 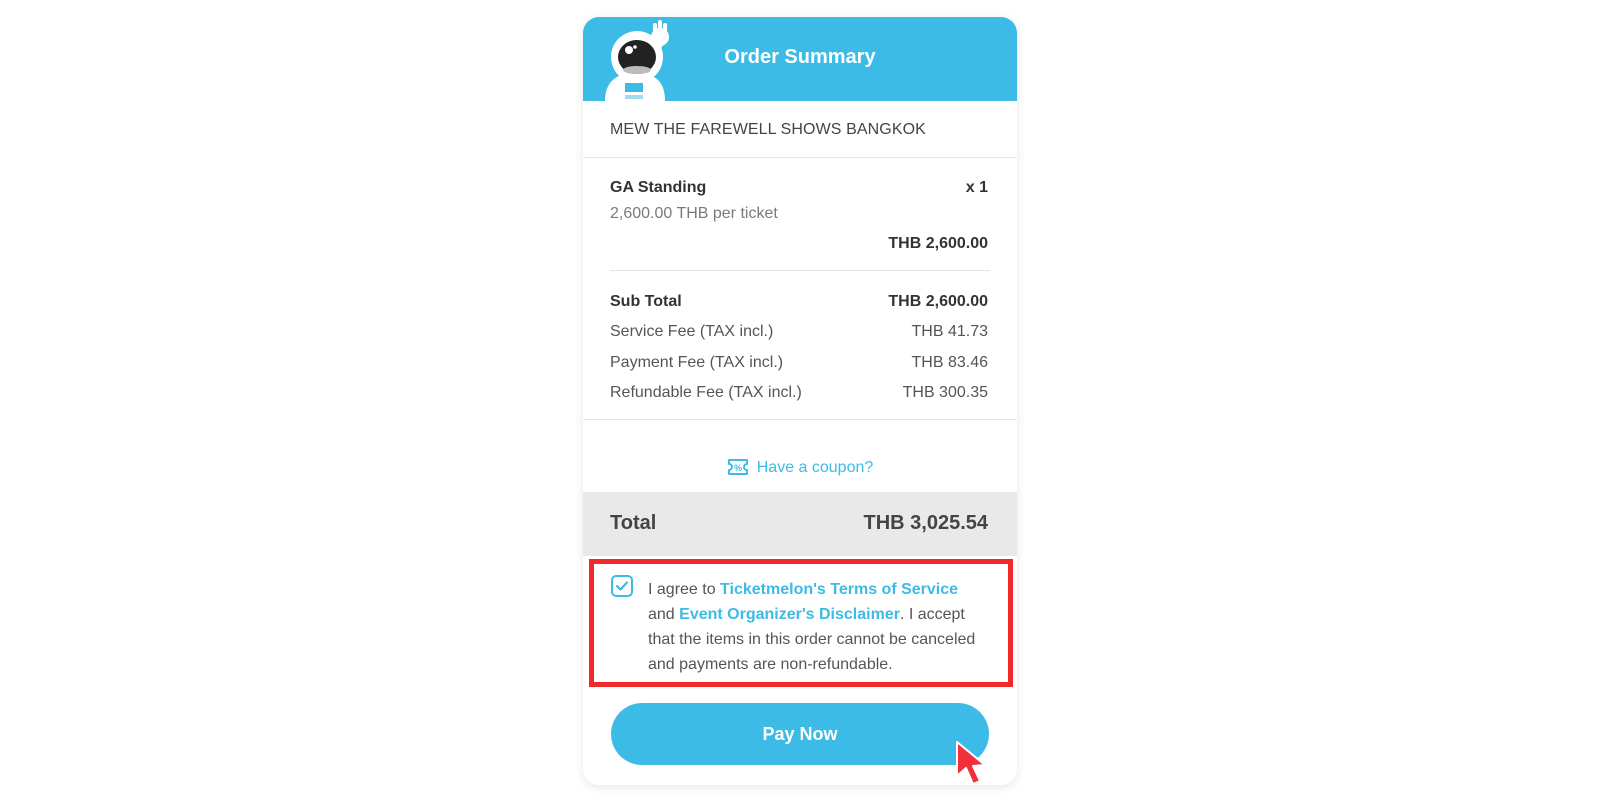 I want to click on ticket-type-row: GA Standing x 1, so click(x=799, y=189).